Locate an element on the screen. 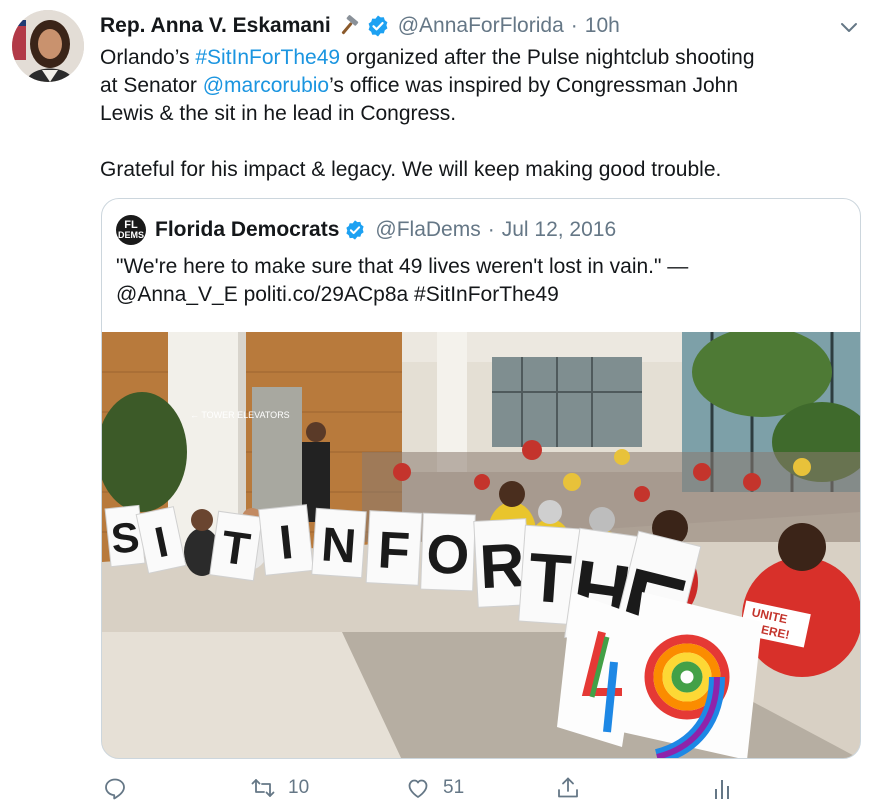 The image size is (878, 812). text-segment: Orlando’s is located at coordinates (148, 57).